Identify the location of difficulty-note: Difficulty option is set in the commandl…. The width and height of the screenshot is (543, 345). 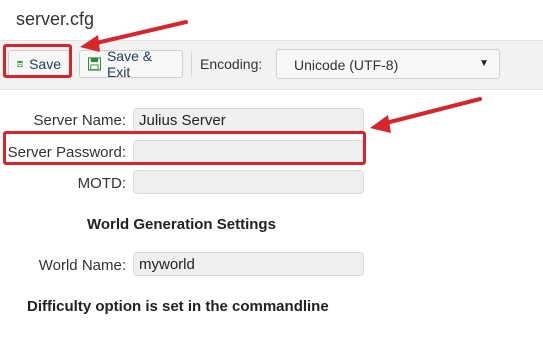
(178, 306).